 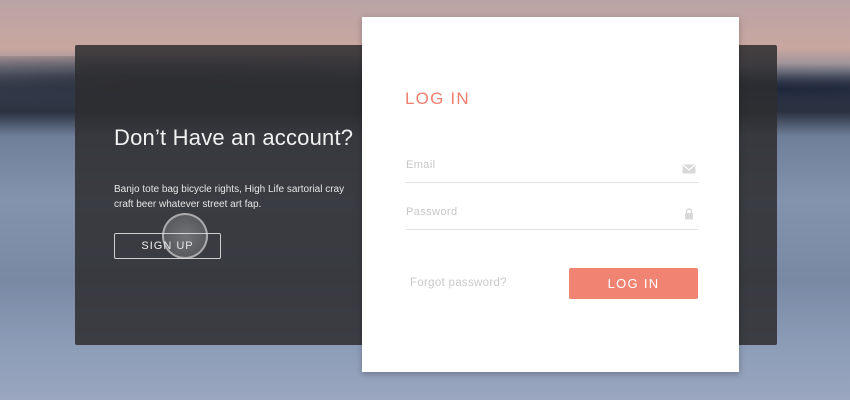 What do you see at coordinates (432, 212) in the screenshot?
I see `password-placeholder: Password` at bounding box center [432, 212].